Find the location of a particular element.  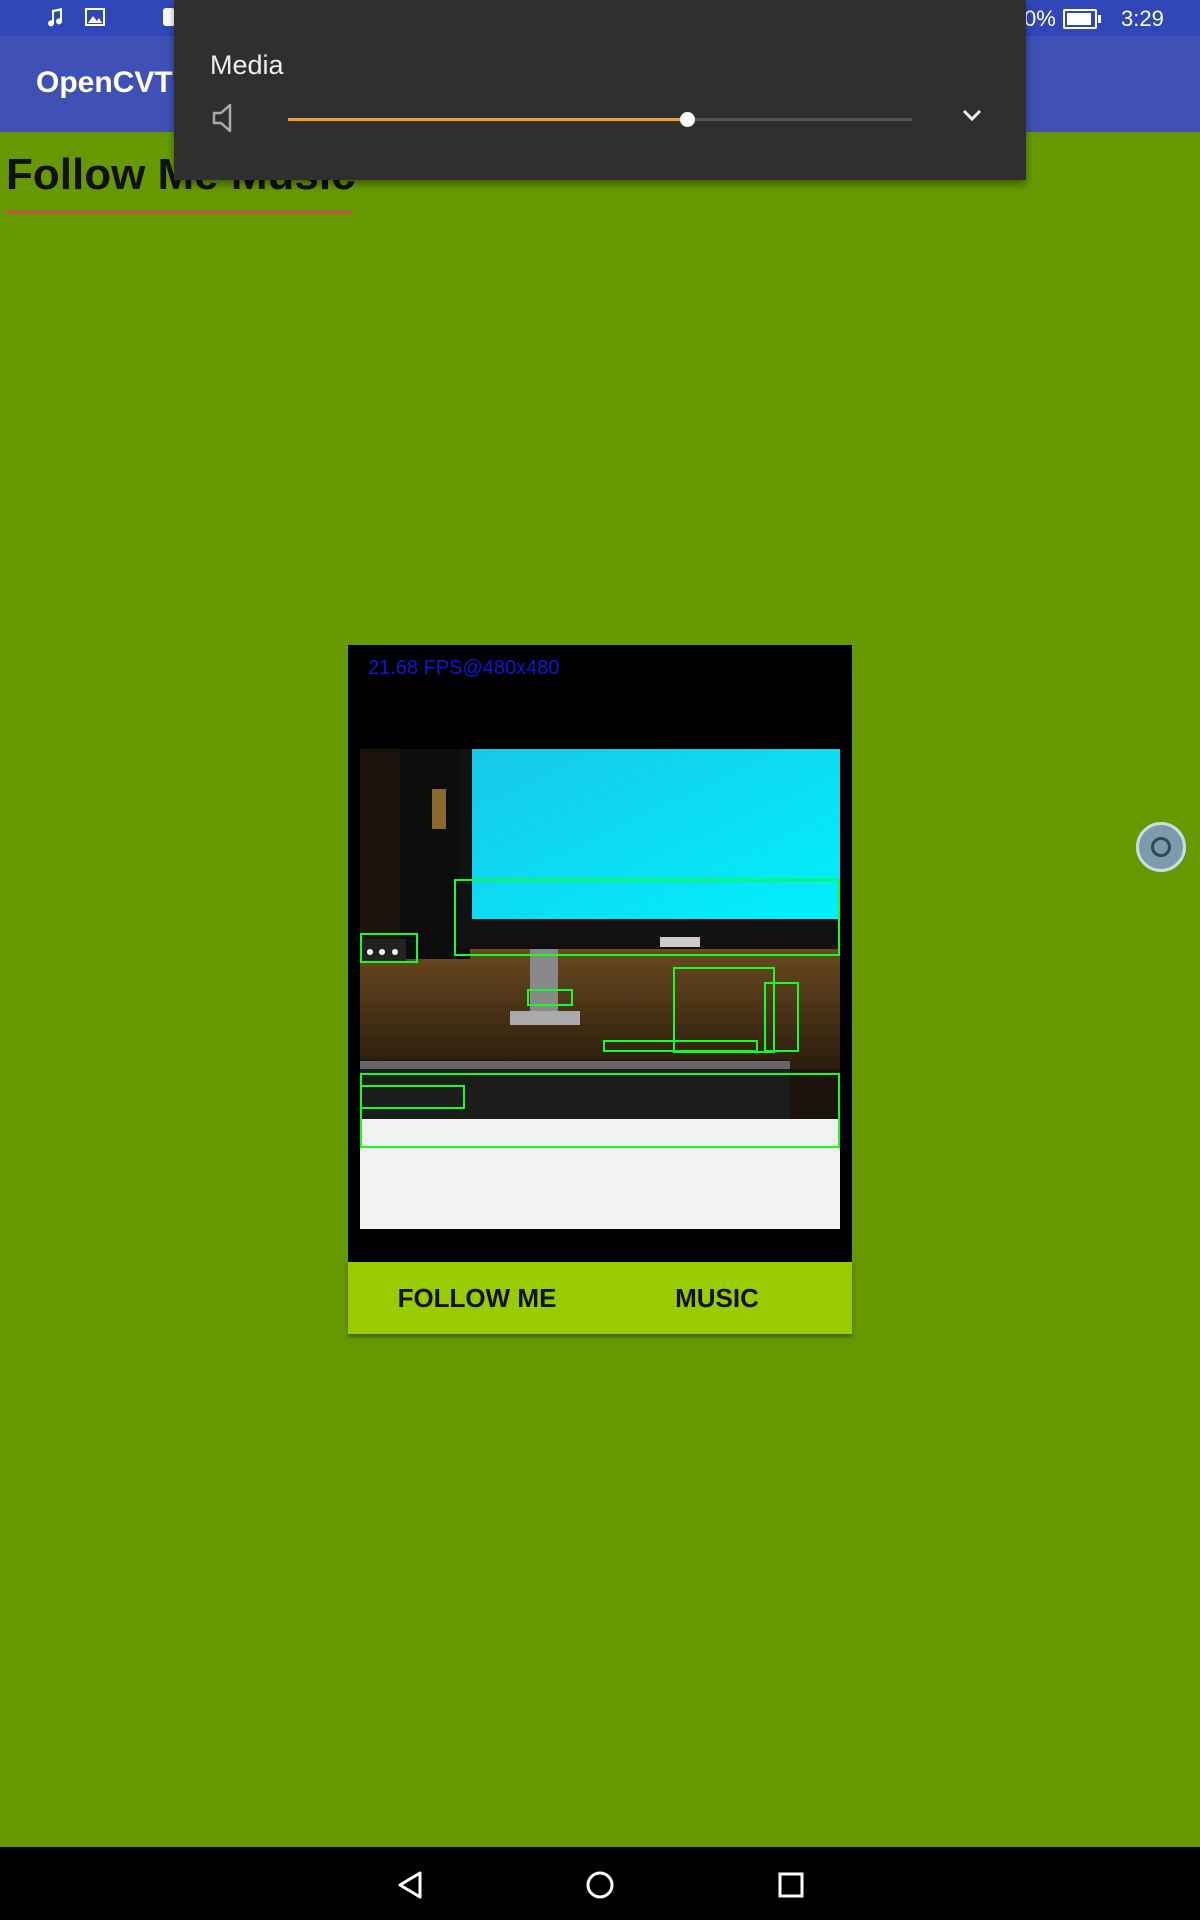

chevron-down-icon is located at coordinates (972, 115).